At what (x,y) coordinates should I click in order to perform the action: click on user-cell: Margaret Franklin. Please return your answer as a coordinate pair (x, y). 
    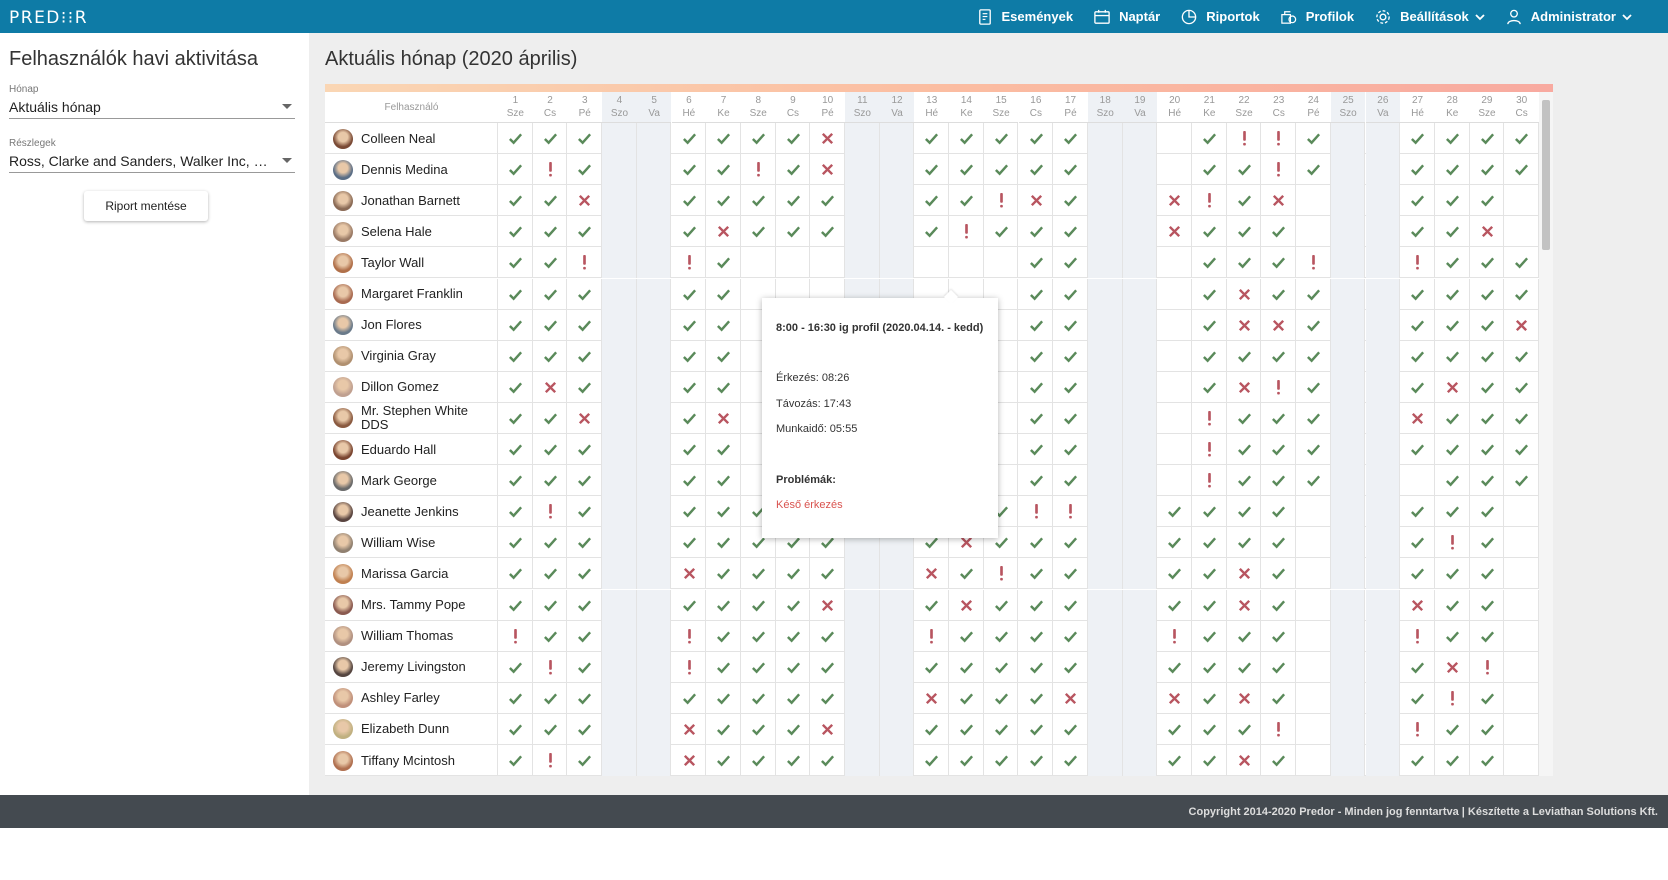
    Looking at the image, I should click on (411, 294).